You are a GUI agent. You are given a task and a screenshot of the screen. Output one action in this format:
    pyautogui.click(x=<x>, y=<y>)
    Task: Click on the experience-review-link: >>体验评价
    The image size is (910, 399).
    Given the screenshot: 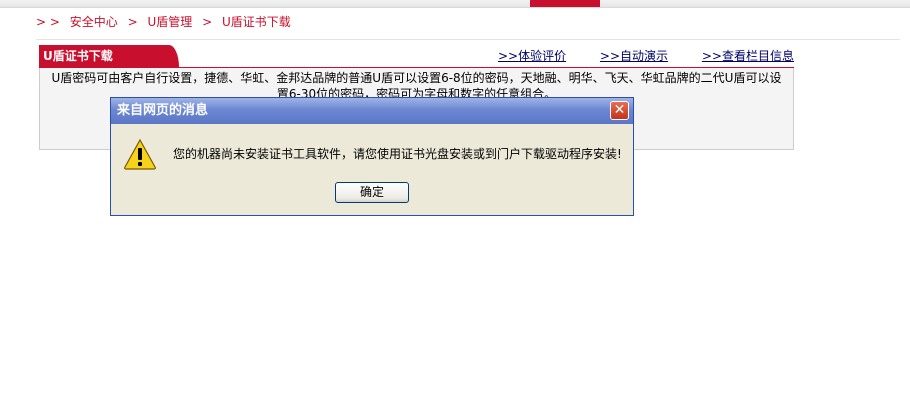 What is the action you would take?
    pyautogui.click(x=532, y=56)
    